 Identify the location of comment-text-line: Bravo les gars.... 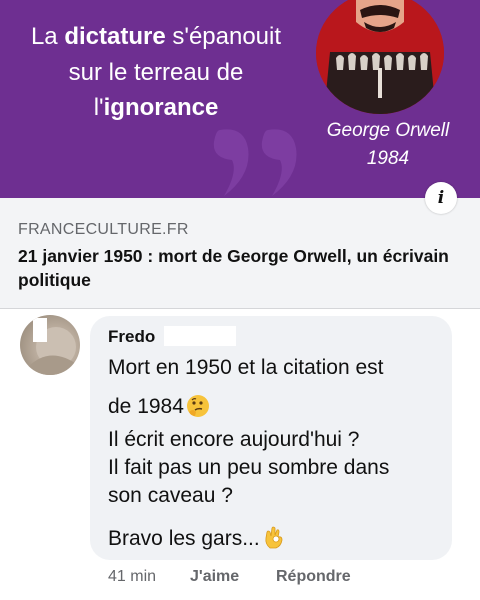
(197, 540).